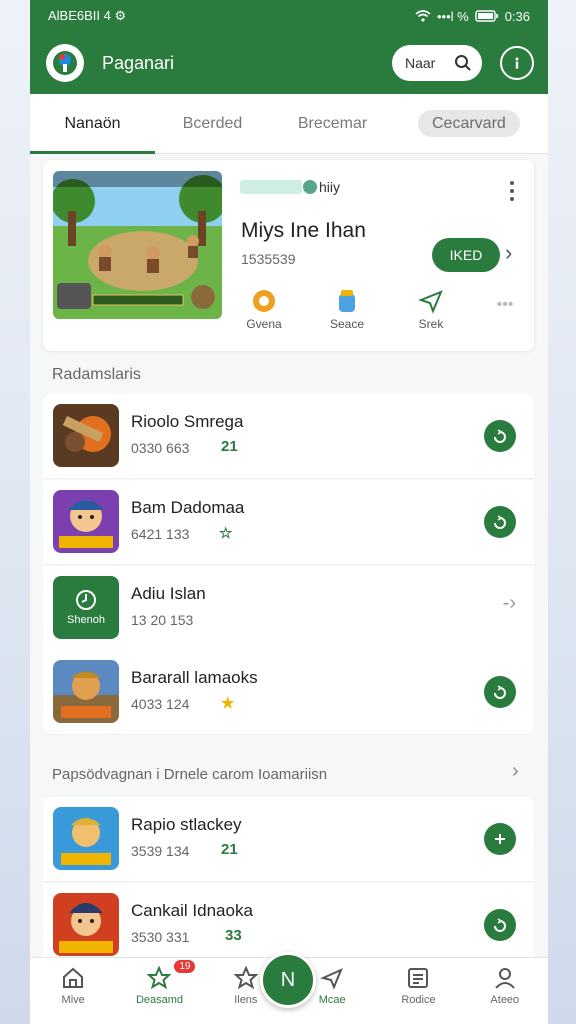 The image size is (576, 1024). I want to click on star-outline-icon, so click(245, 978).